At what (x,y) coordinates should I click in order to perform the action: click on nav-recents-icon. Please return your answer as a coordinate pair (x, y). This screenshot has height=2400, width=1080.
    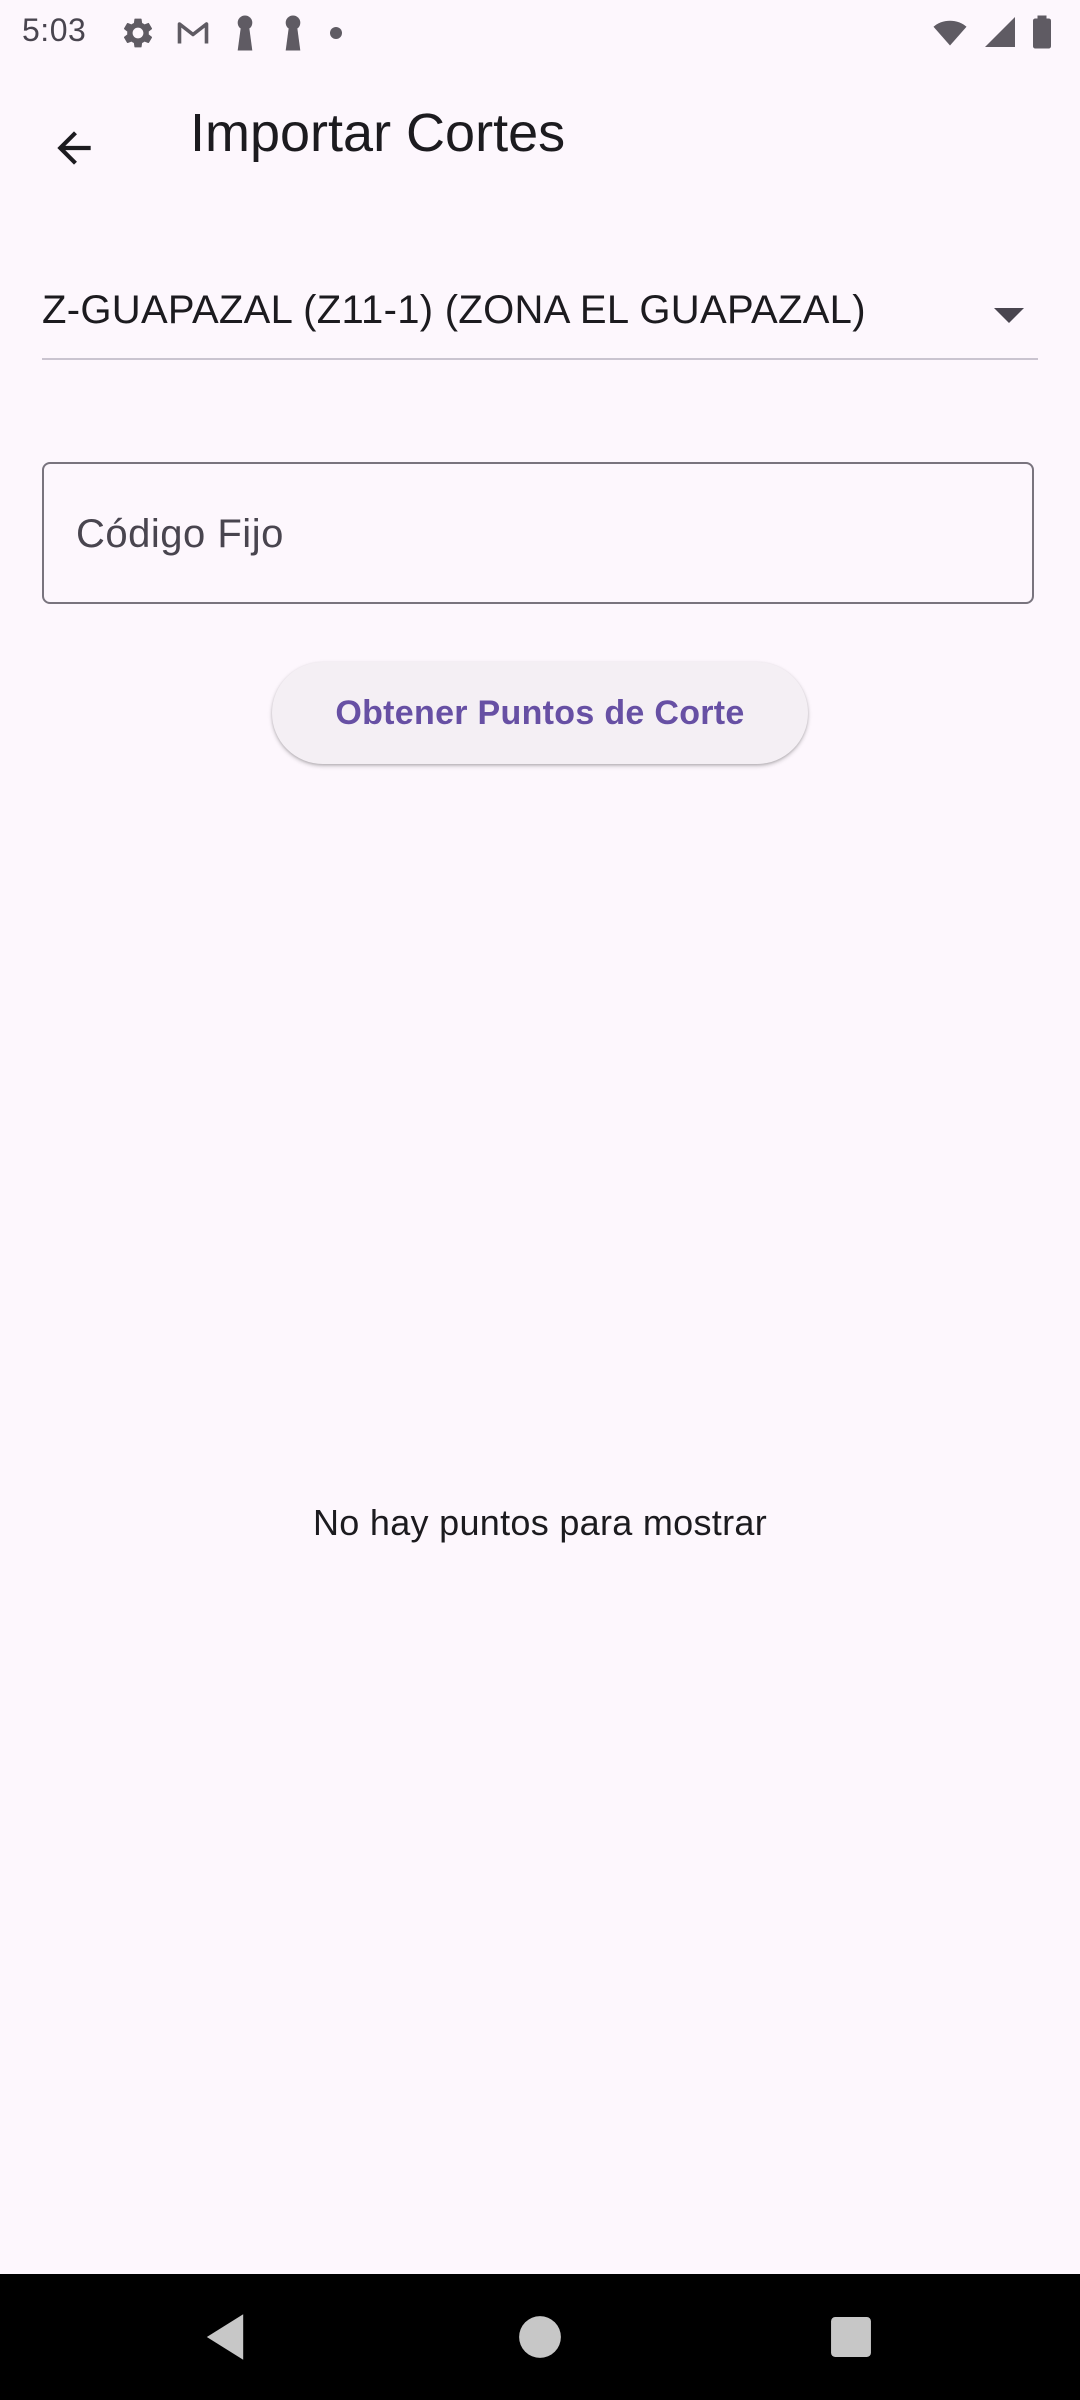
    Looking at the image, I should click on (851, 2337).